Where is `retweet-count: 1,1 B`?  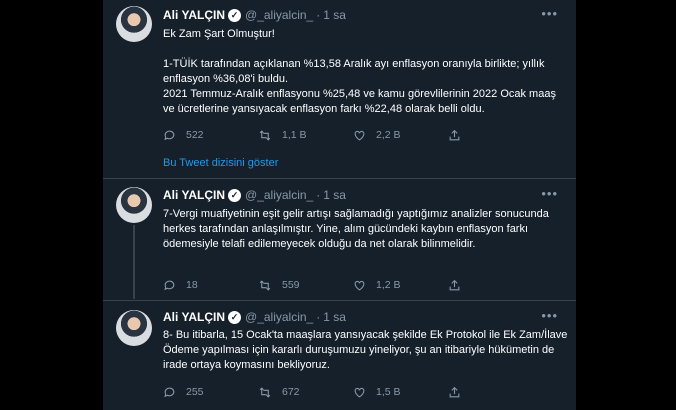
retweet-count: 1,1 B is located at coordinates (294, 135).